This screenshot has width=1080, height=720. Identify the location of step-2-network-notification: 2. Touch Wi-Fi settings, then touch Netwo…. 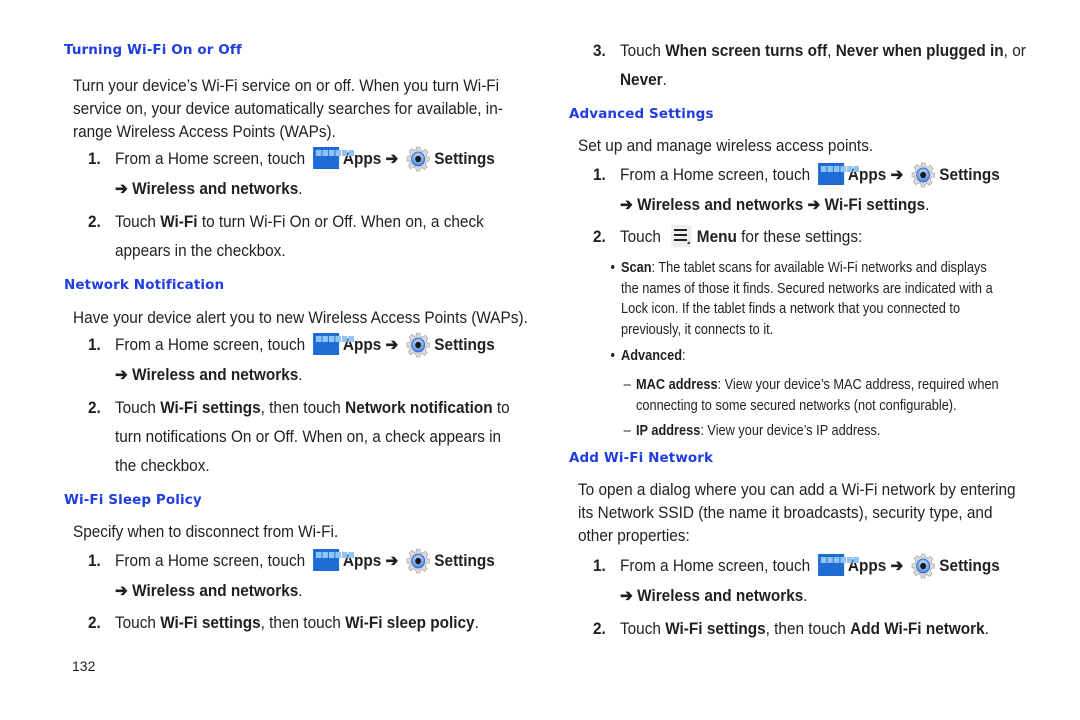
(299, 437).